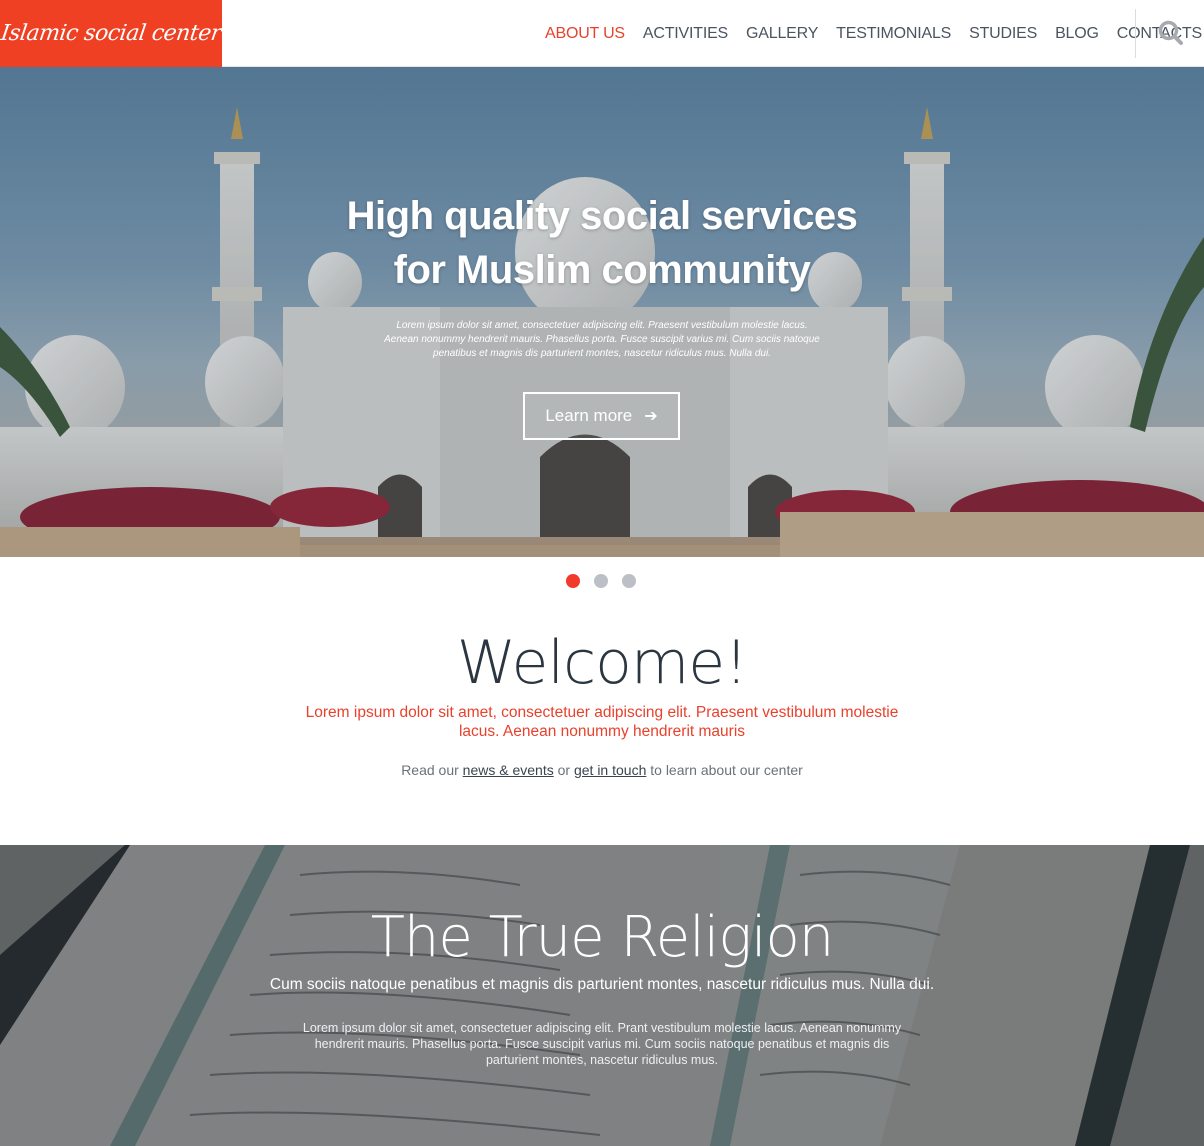  I want to click on nav-item-testimonials: TESTIMONIALS, so click(893, 34).